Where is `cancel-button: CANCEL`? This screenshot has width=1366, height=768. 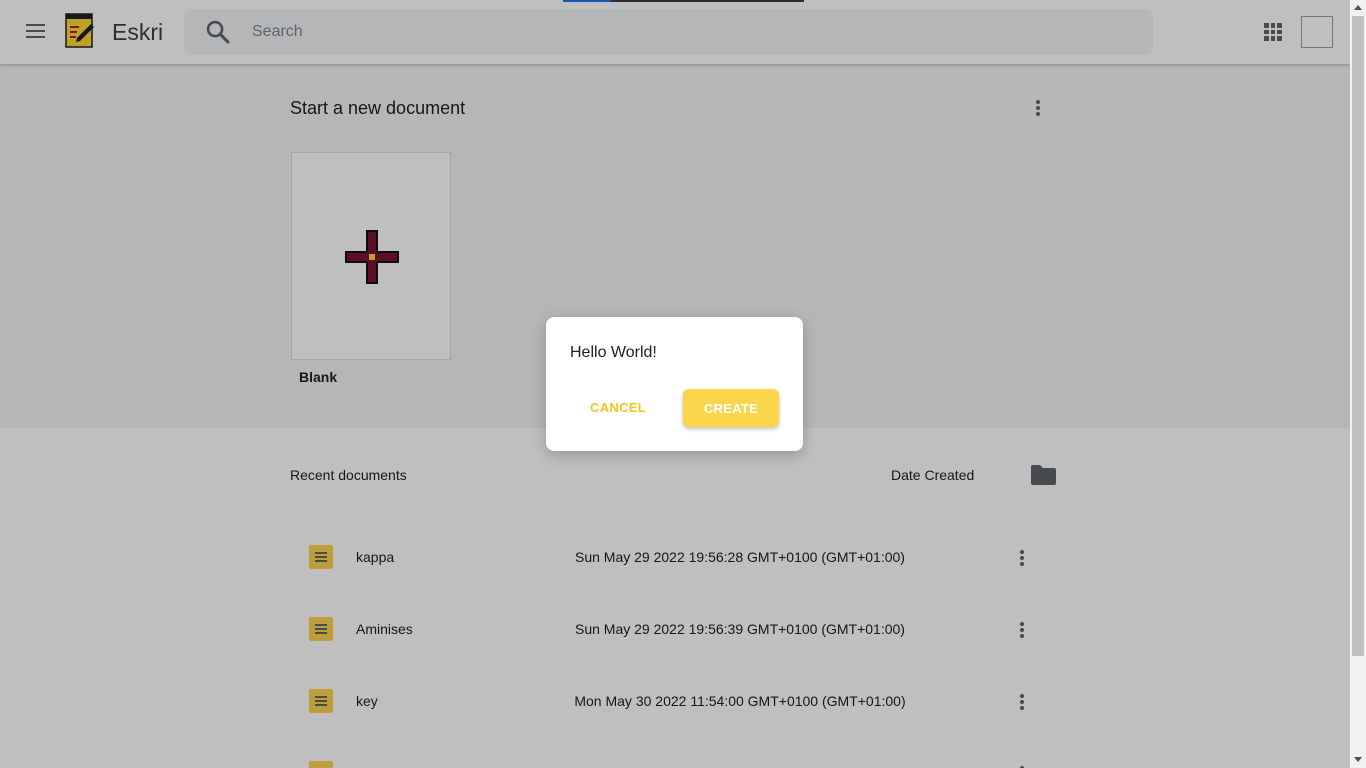
cancel-button: CANCEL is located at coordinates (618, 407).